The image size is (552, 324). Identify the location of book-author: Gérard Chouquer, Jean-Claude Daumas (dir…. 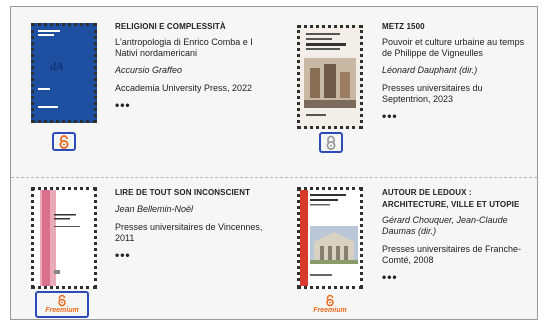
(457, 226).